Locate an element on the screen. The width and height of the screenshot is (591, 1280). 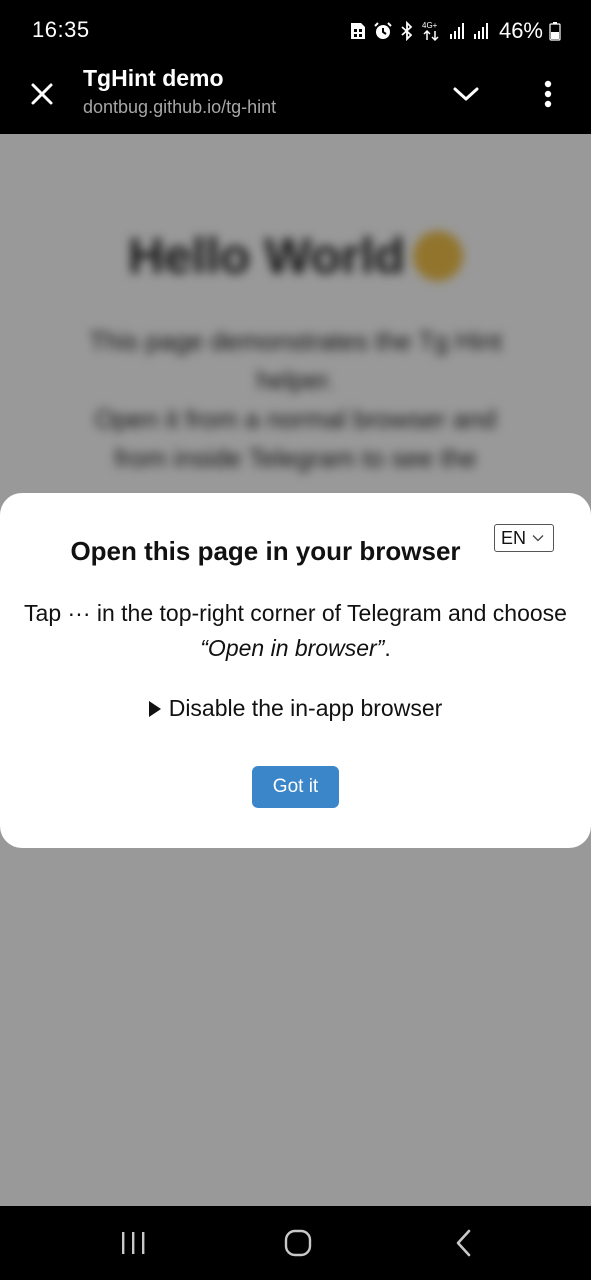
close-button is located at coordinates (42, 94).